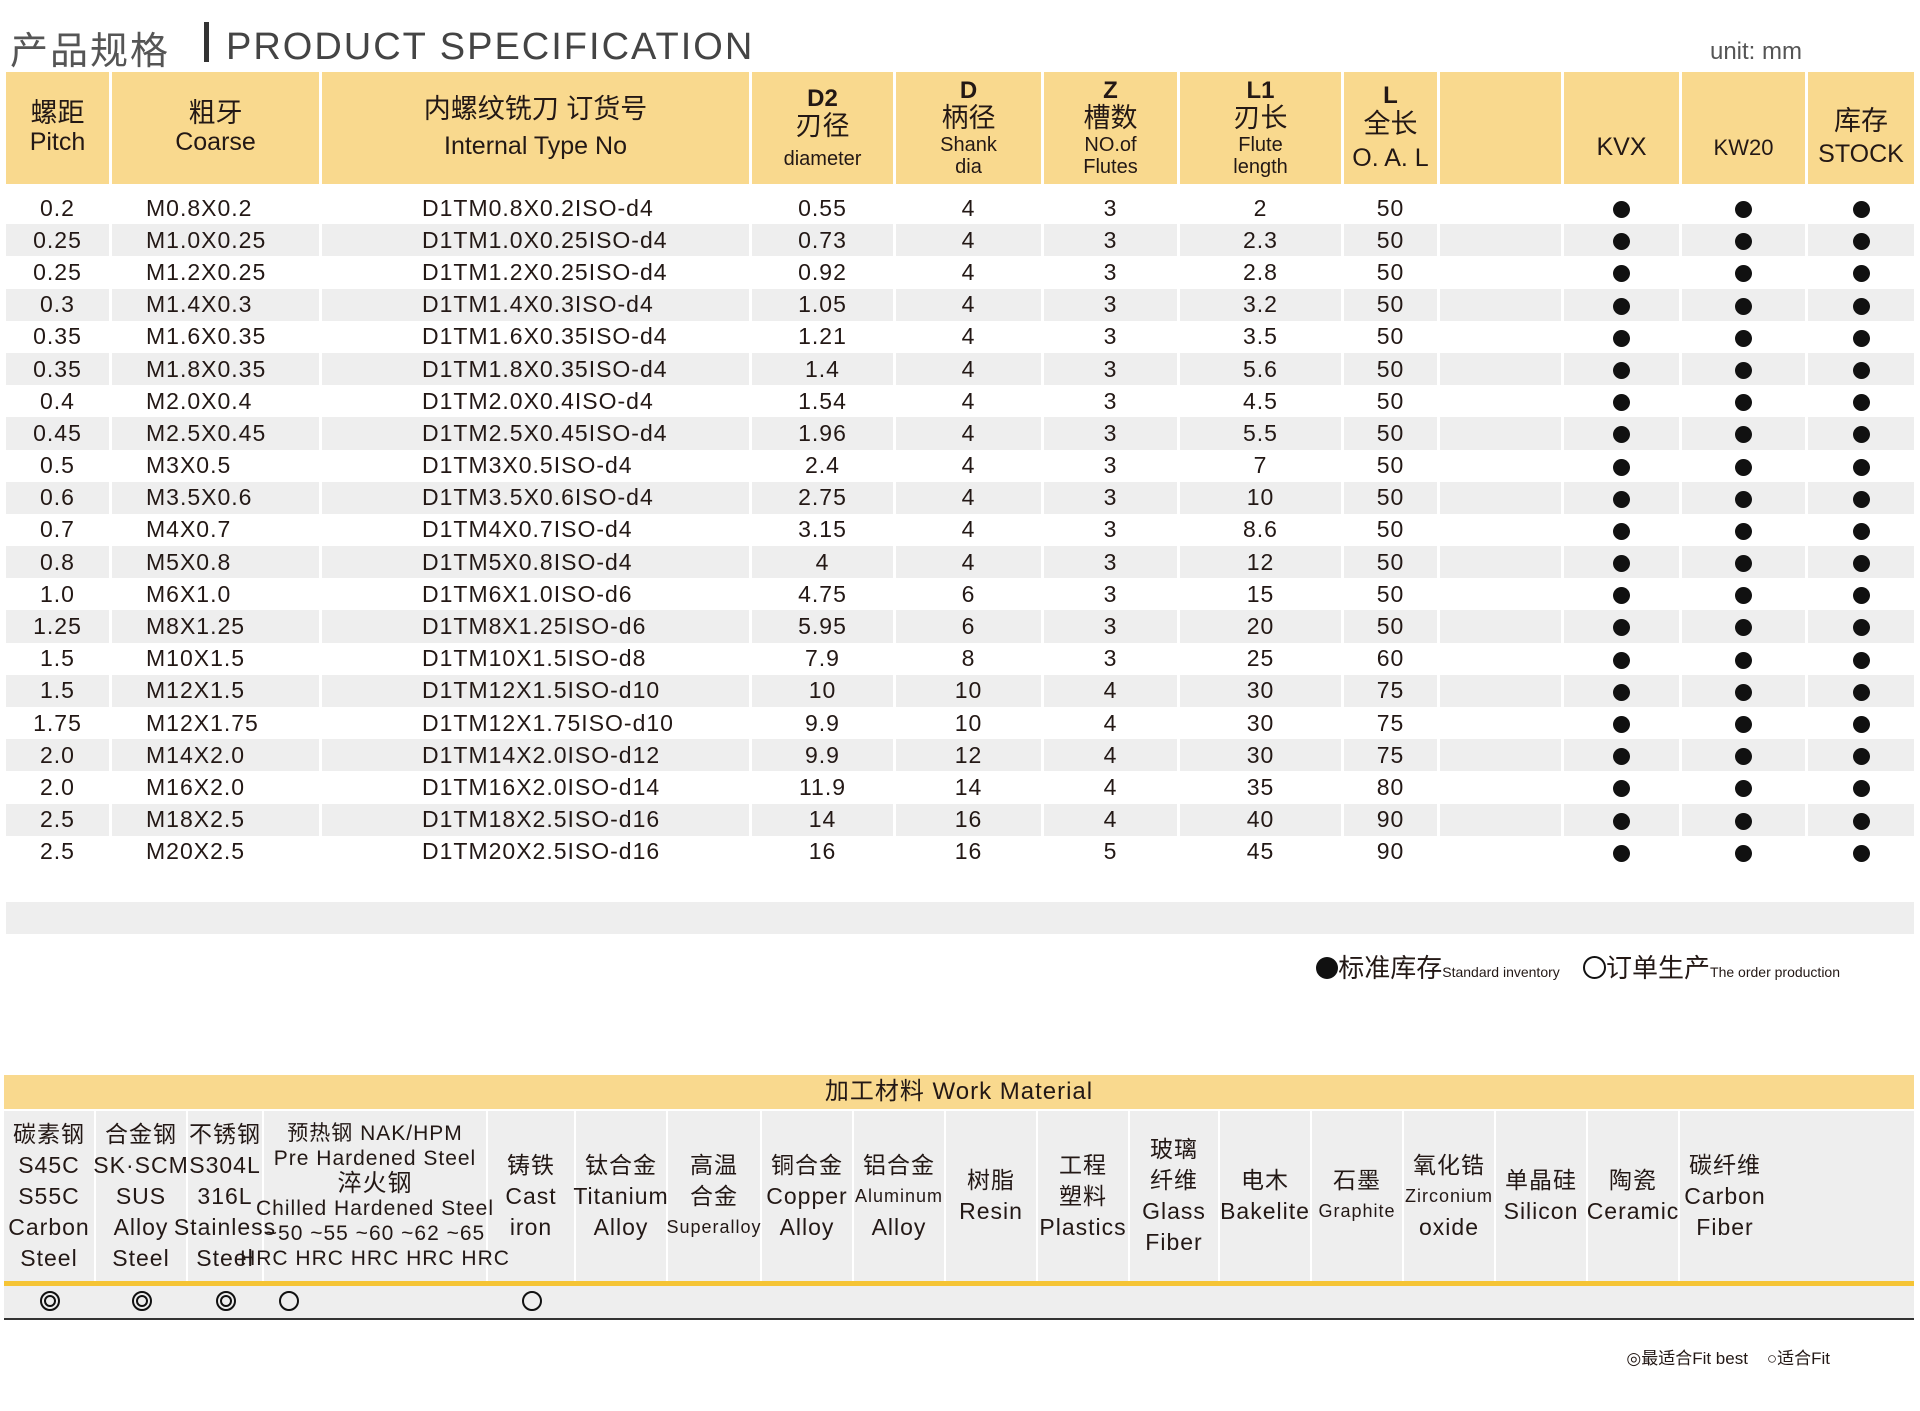 Image resolution: width=1920 pixels, height=1411 pixels. What do you see at coordinates (1262, 562) in the screenshot?
I see `cell-l1: 12` at bounding box center [1262, 562].